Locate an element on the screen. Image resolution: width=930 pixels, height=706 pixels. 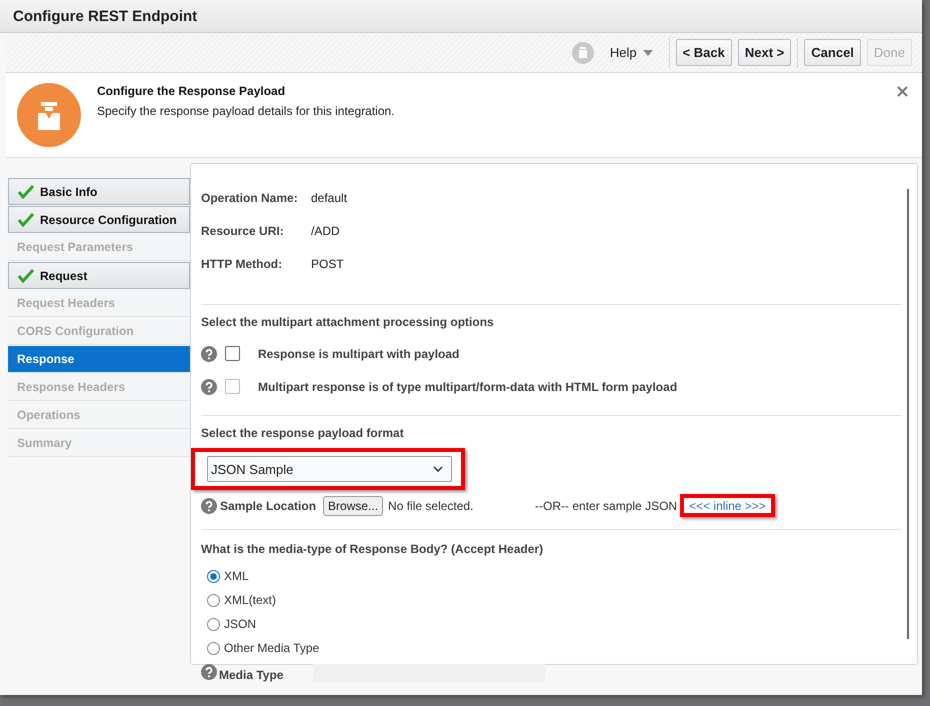
radio-label: Other Media Type is located at coordinates (272, 648).